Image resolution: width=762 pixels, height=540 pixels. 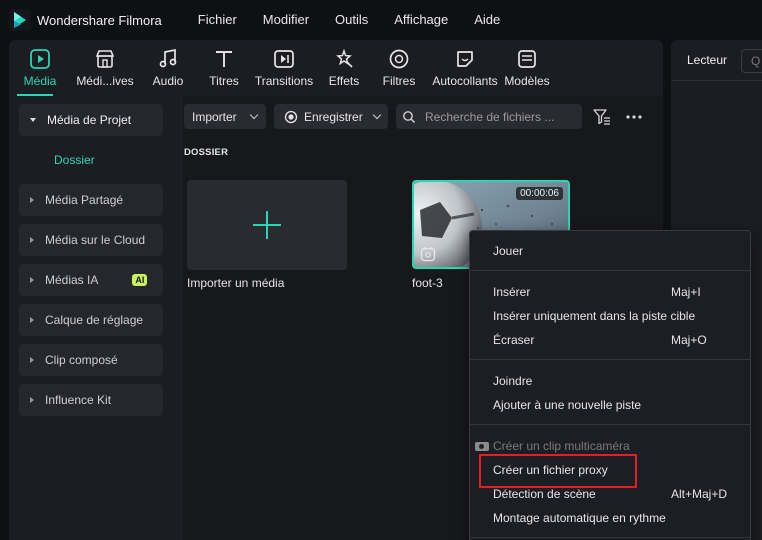 What do you see at coordinates (610, 316) in the screenshot?
I see `menu-item-insert-target-track: Insérer uniquement dans la piste cible` at bounding box center [610, 316].